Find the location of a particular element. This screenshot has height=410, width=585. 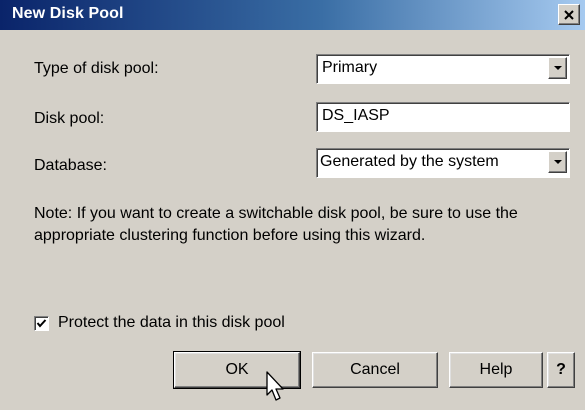

database-label: Database: is located at coordinates (70, 165).